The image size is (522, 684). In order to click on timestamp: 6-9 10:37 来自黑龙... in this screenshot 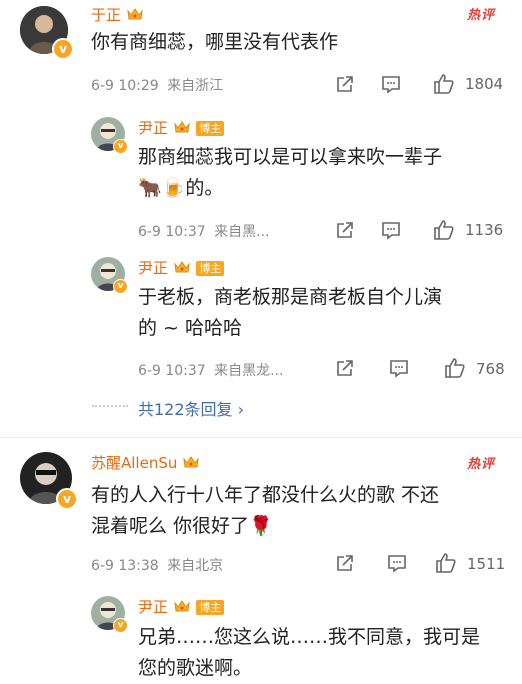, I will do `click(210, 370)`.